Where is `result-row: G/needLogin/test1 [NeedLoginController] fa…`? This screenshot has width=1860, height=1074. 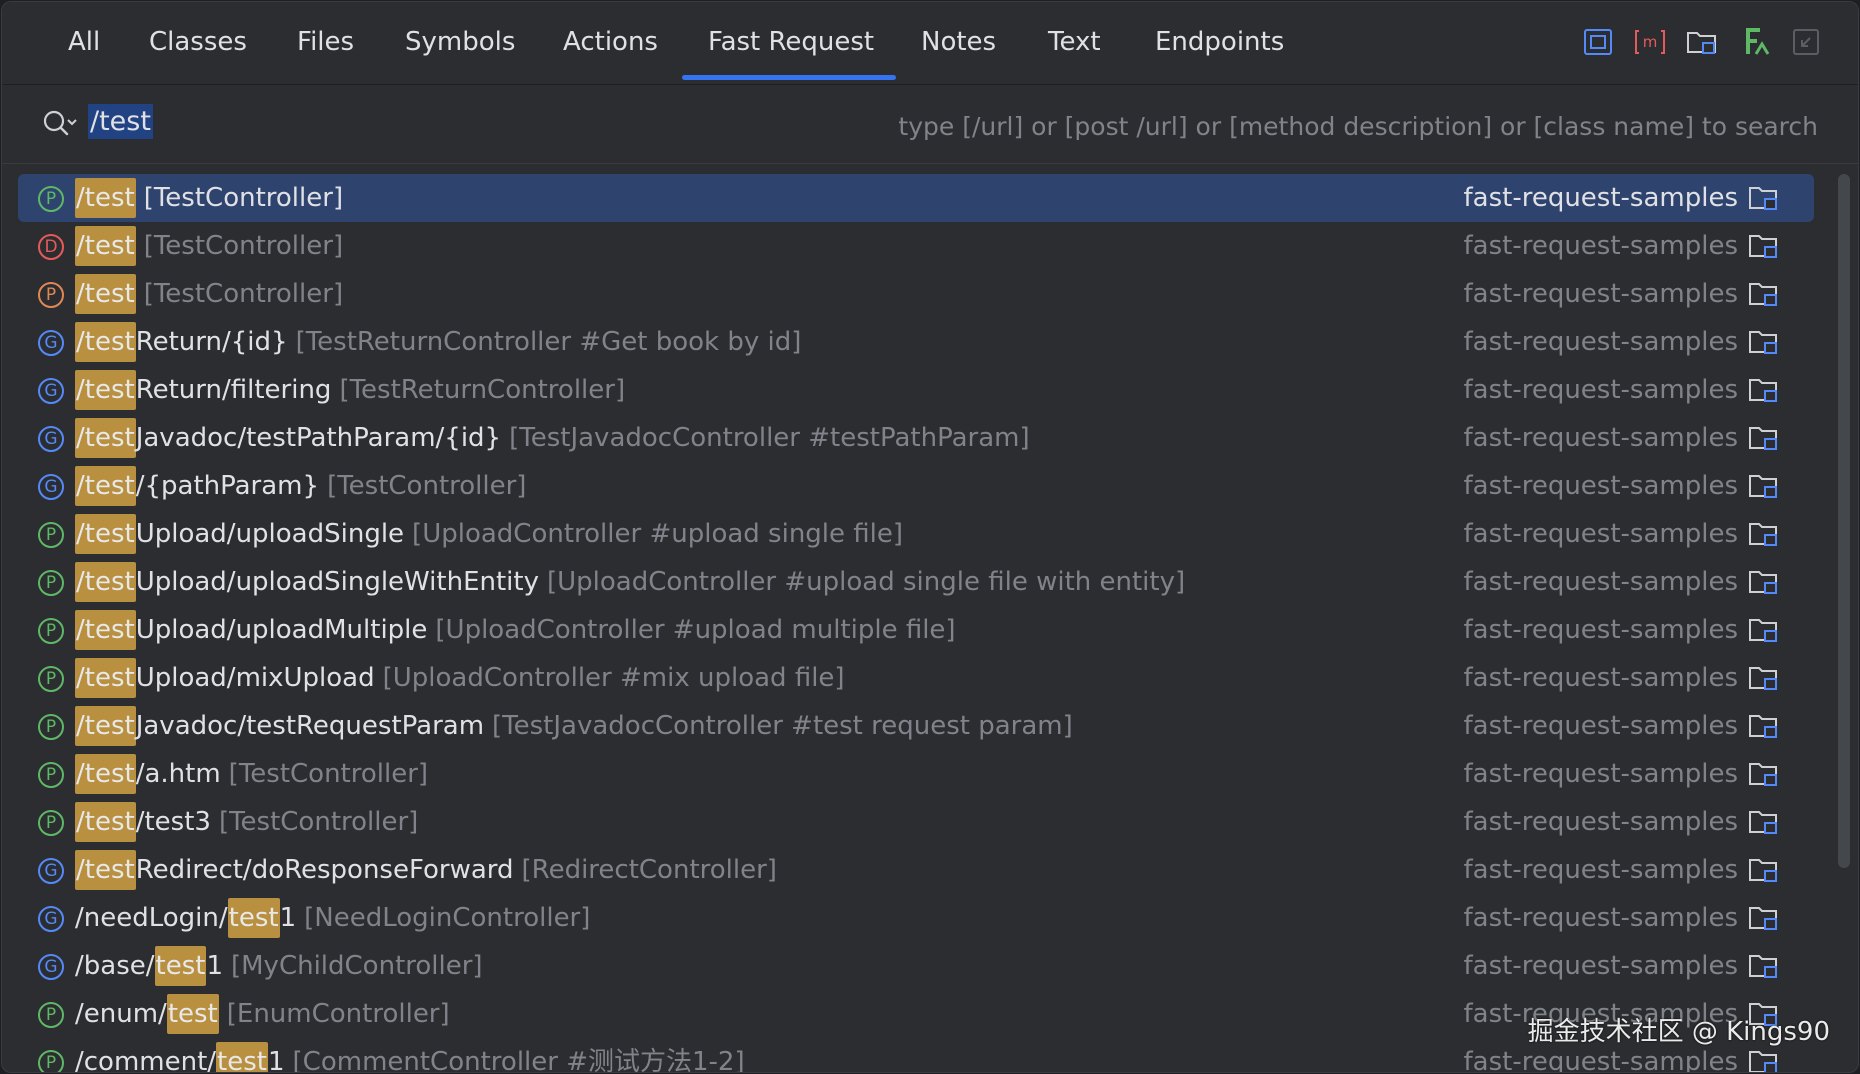
result-row: G/needLogin/test1 [NeedLoginController] fa… is located at coordinates (917, 918).